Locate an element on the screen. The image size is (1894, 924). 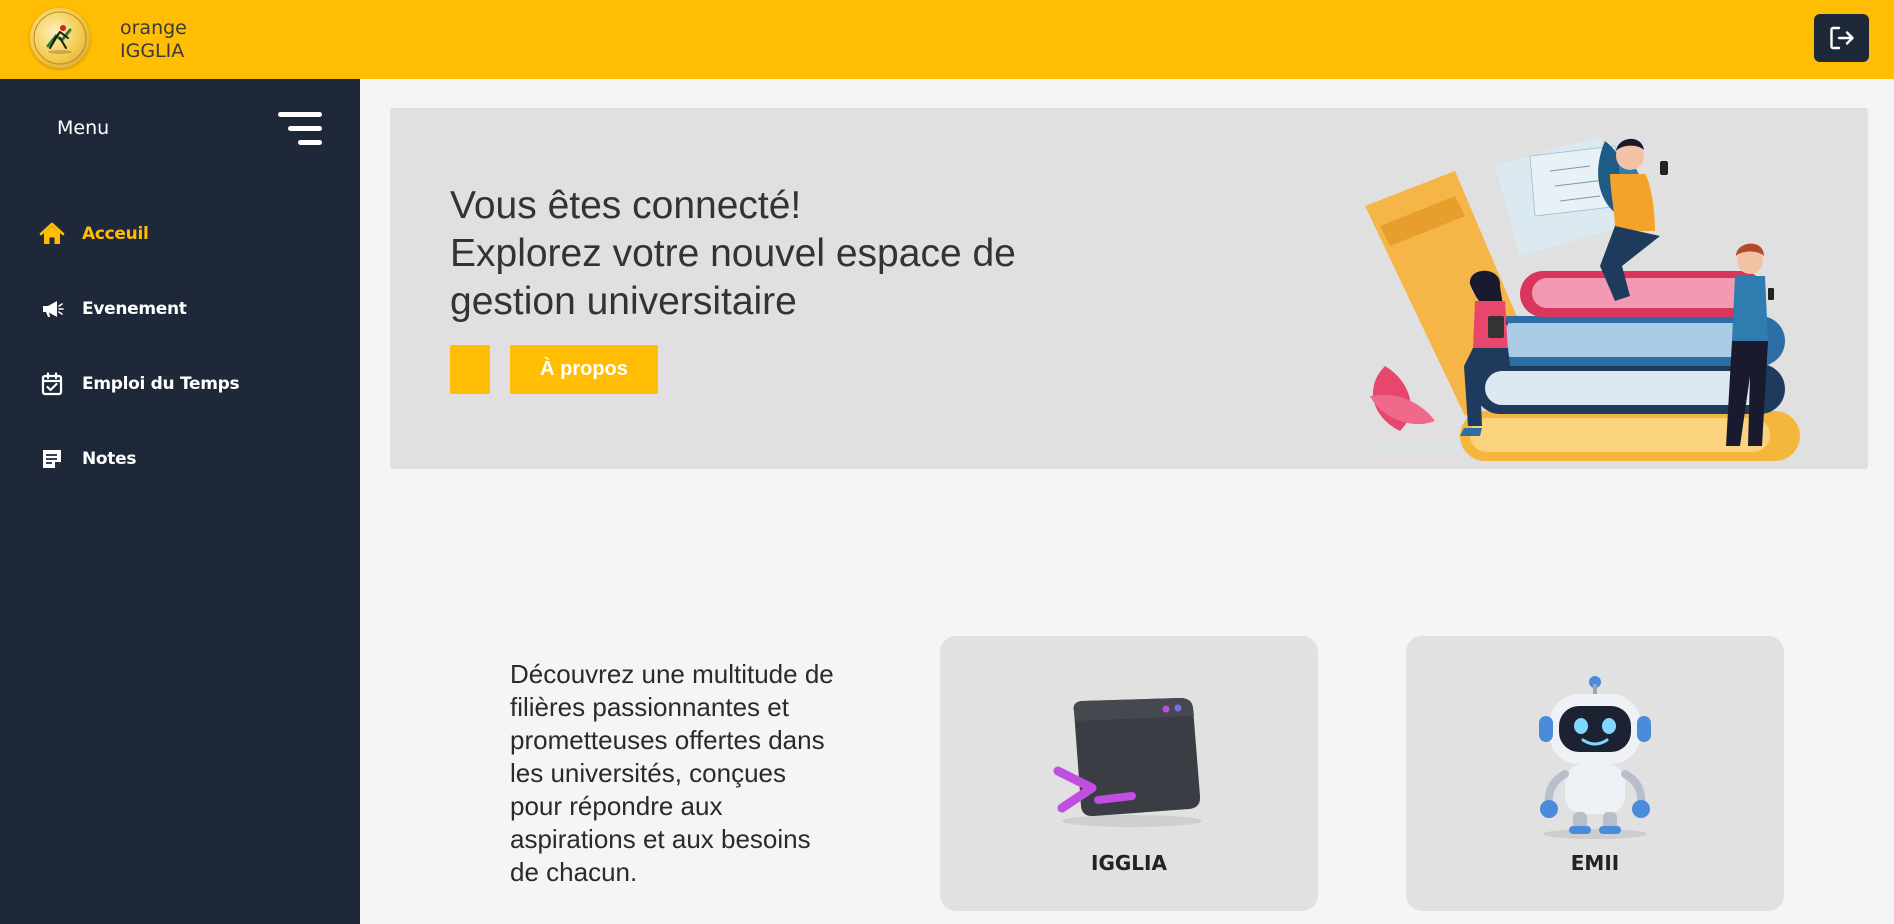
megaphone-icon is located at coordinates (52, 309).